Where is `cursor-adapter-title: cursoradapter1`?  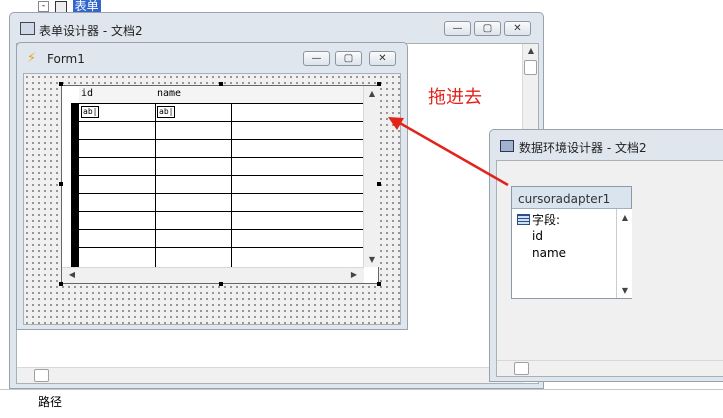
cursor-adapter-title: cursoradapter1 is located at coordinates (571, 198).